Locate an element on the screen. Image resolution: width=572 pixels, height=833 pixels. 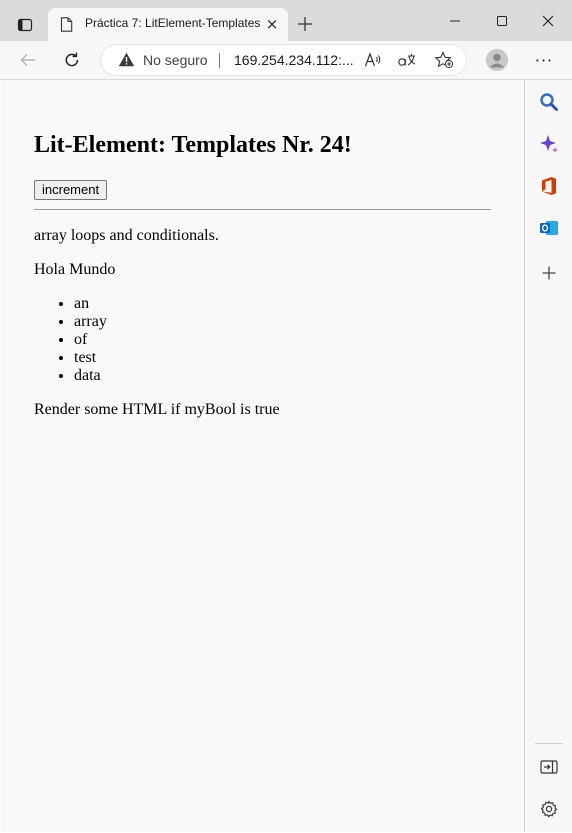
tab-actions-icon is located at coordinates (25, 25).